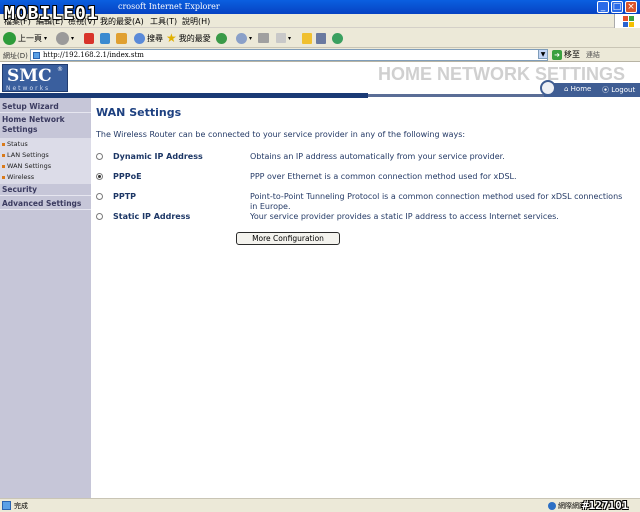 This screenshot has height=512, width=640. Describe the element at coordinates (62, 38) in the screenshot. I see `forward-arrow-icon` at that location.